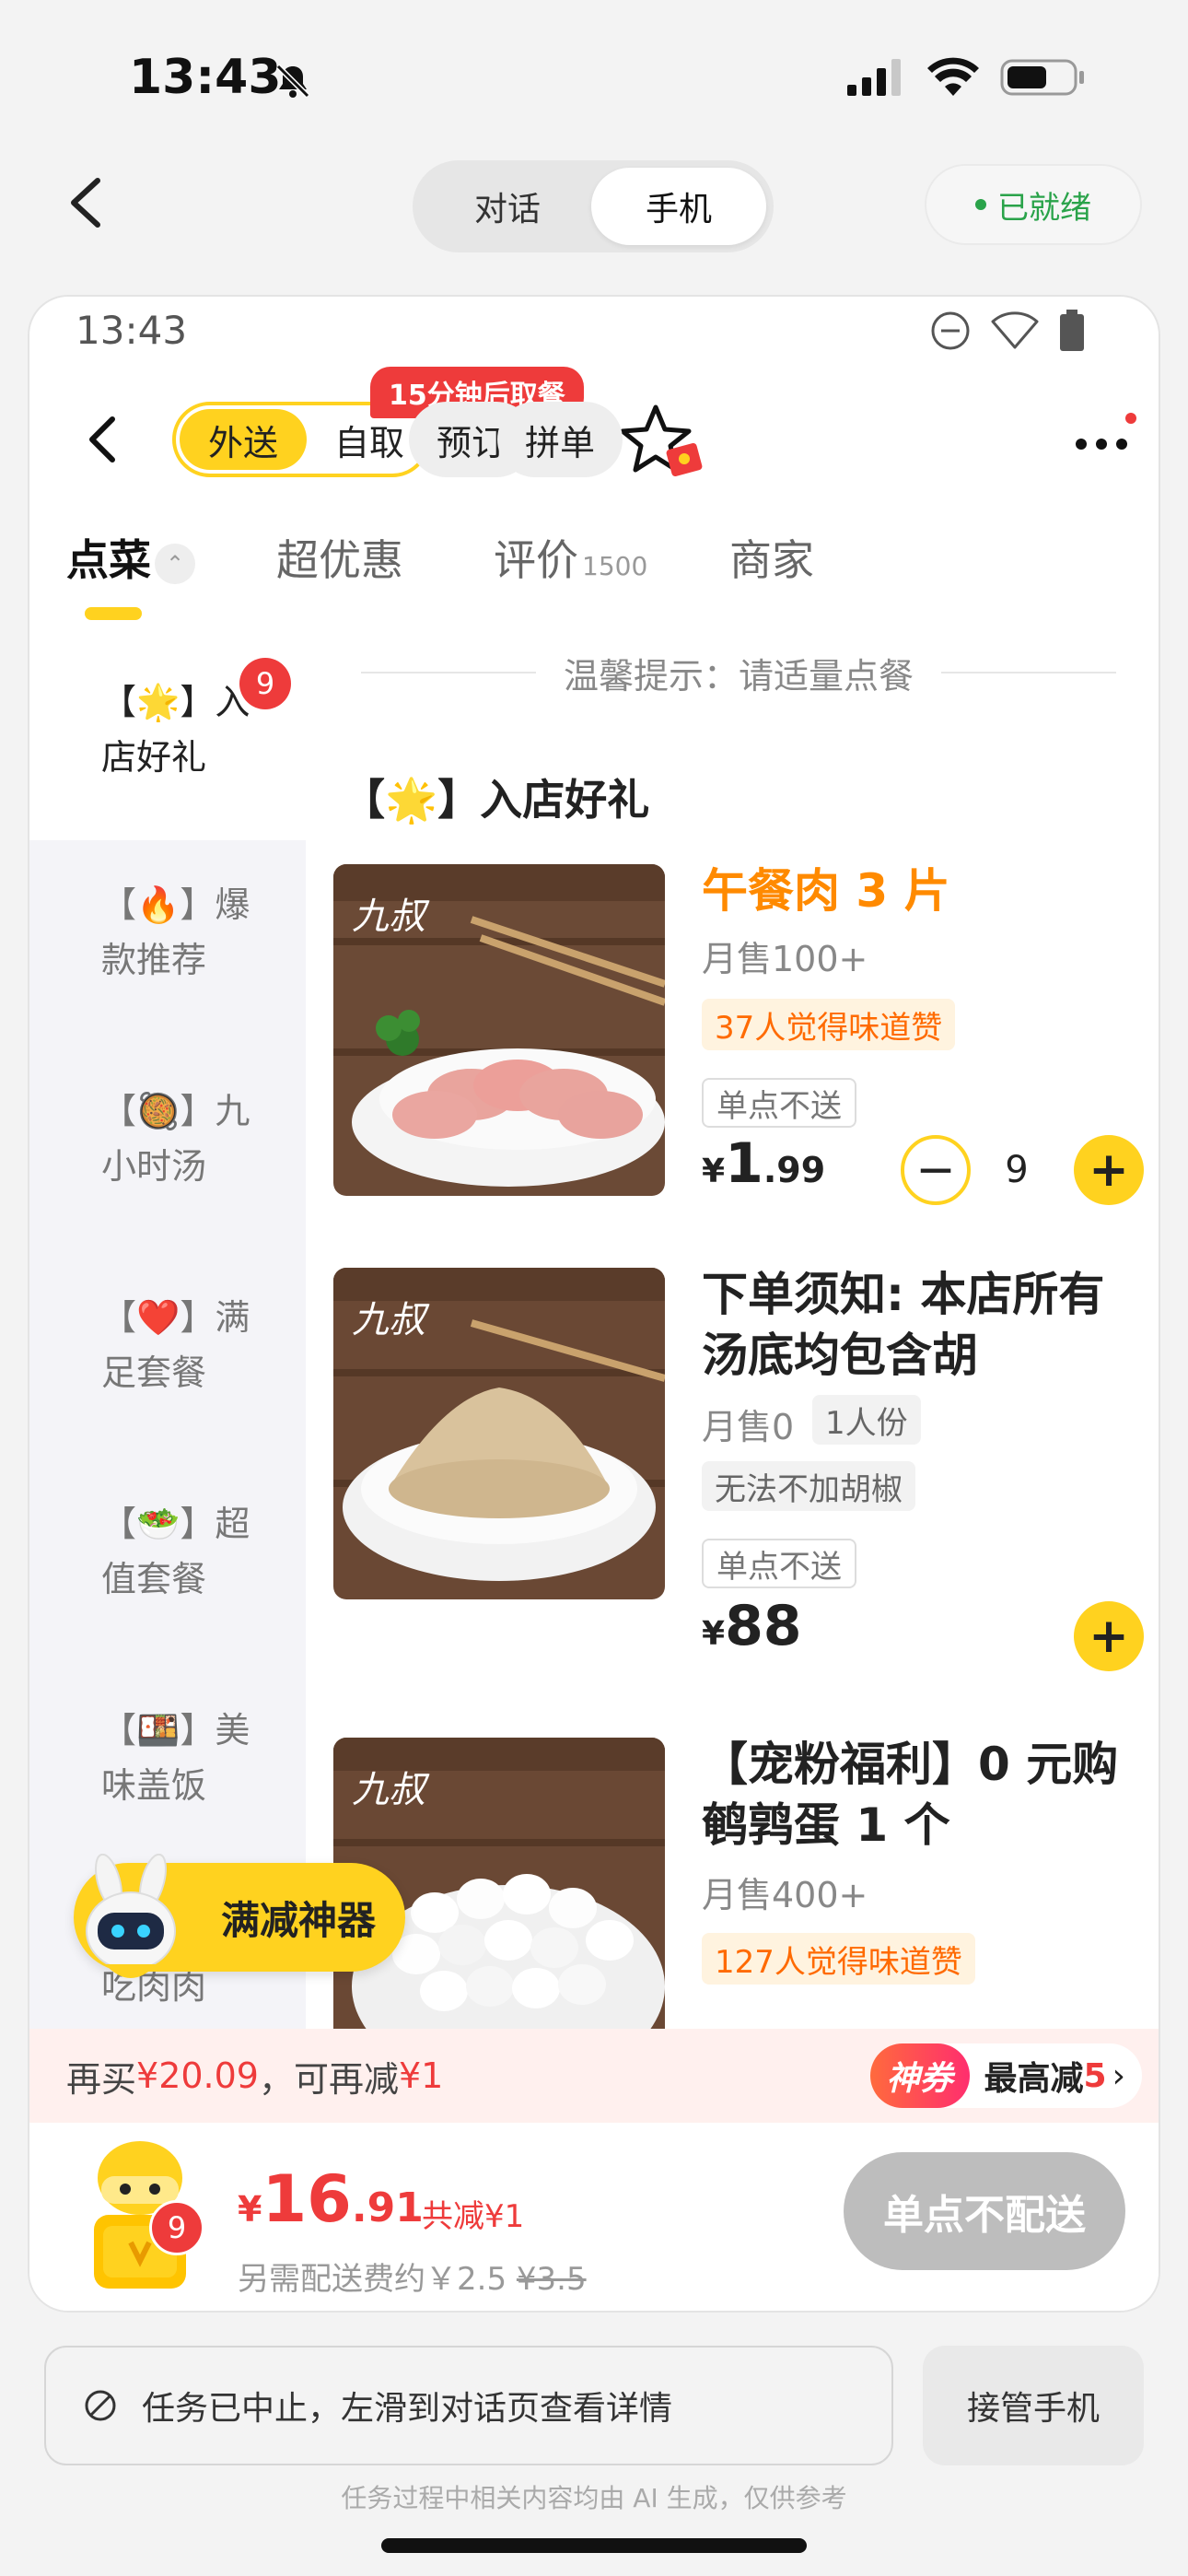  I want to click on cart-discount: 共减¥1, so click(473, 2216).